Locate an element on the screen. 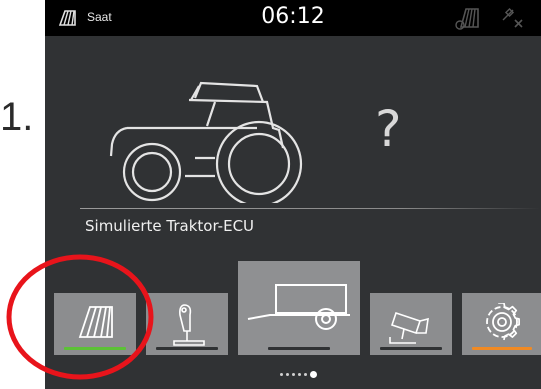 Image resolution: width=541 pixels, height=389 pixels. tile-trailer is located at coordinates (299, 308).